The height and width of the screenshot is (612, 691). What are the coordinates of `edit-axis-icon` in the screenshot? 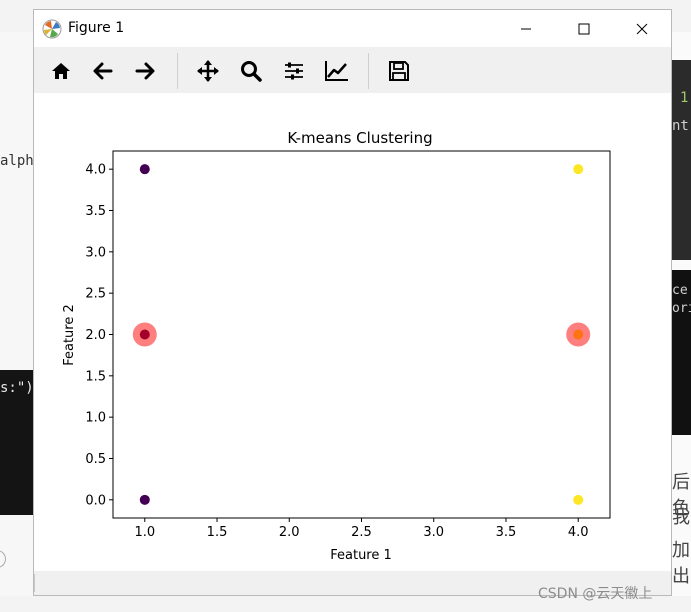 It's located at (336, 71).